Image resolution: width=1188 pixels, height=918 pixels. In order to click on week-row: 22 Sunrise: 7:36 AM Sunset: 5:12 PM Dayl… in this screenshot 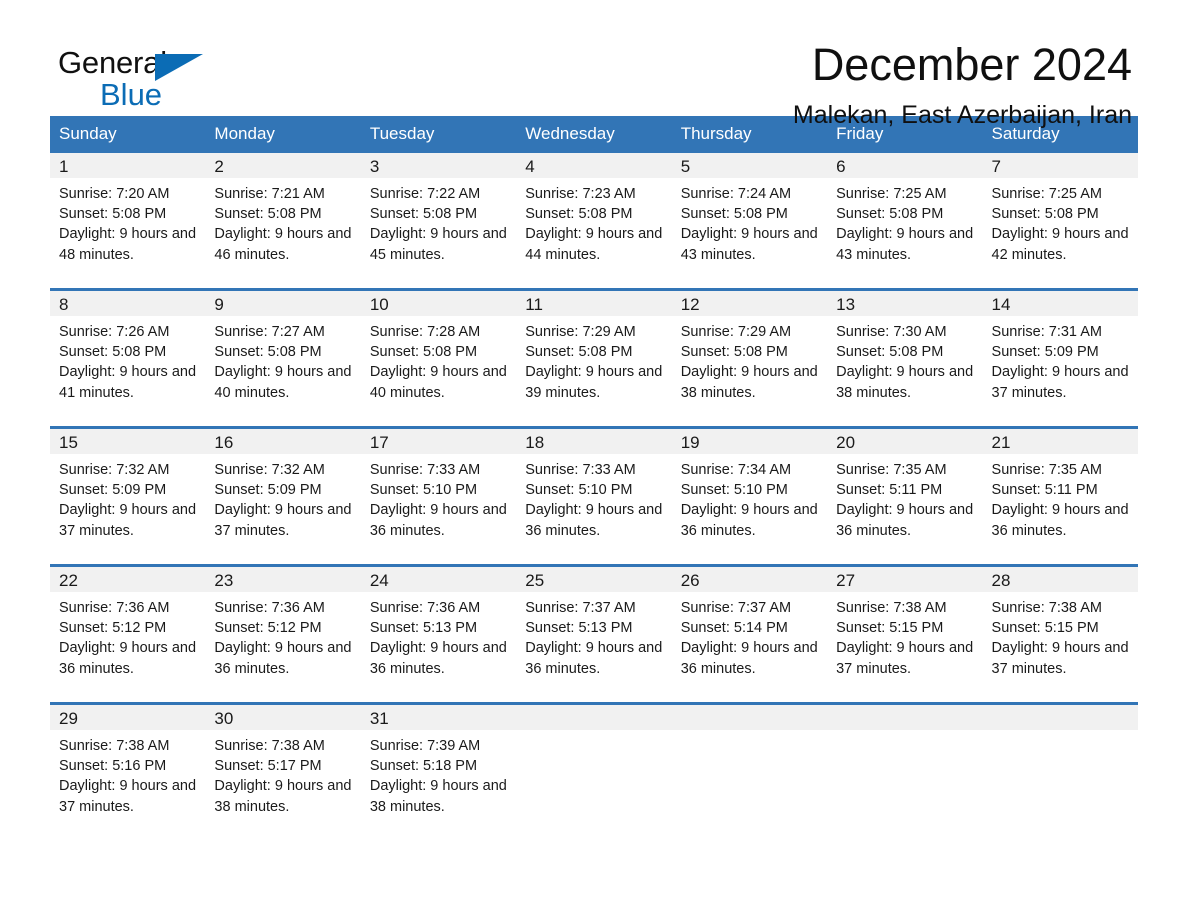, I will do `click(594, 634)`.